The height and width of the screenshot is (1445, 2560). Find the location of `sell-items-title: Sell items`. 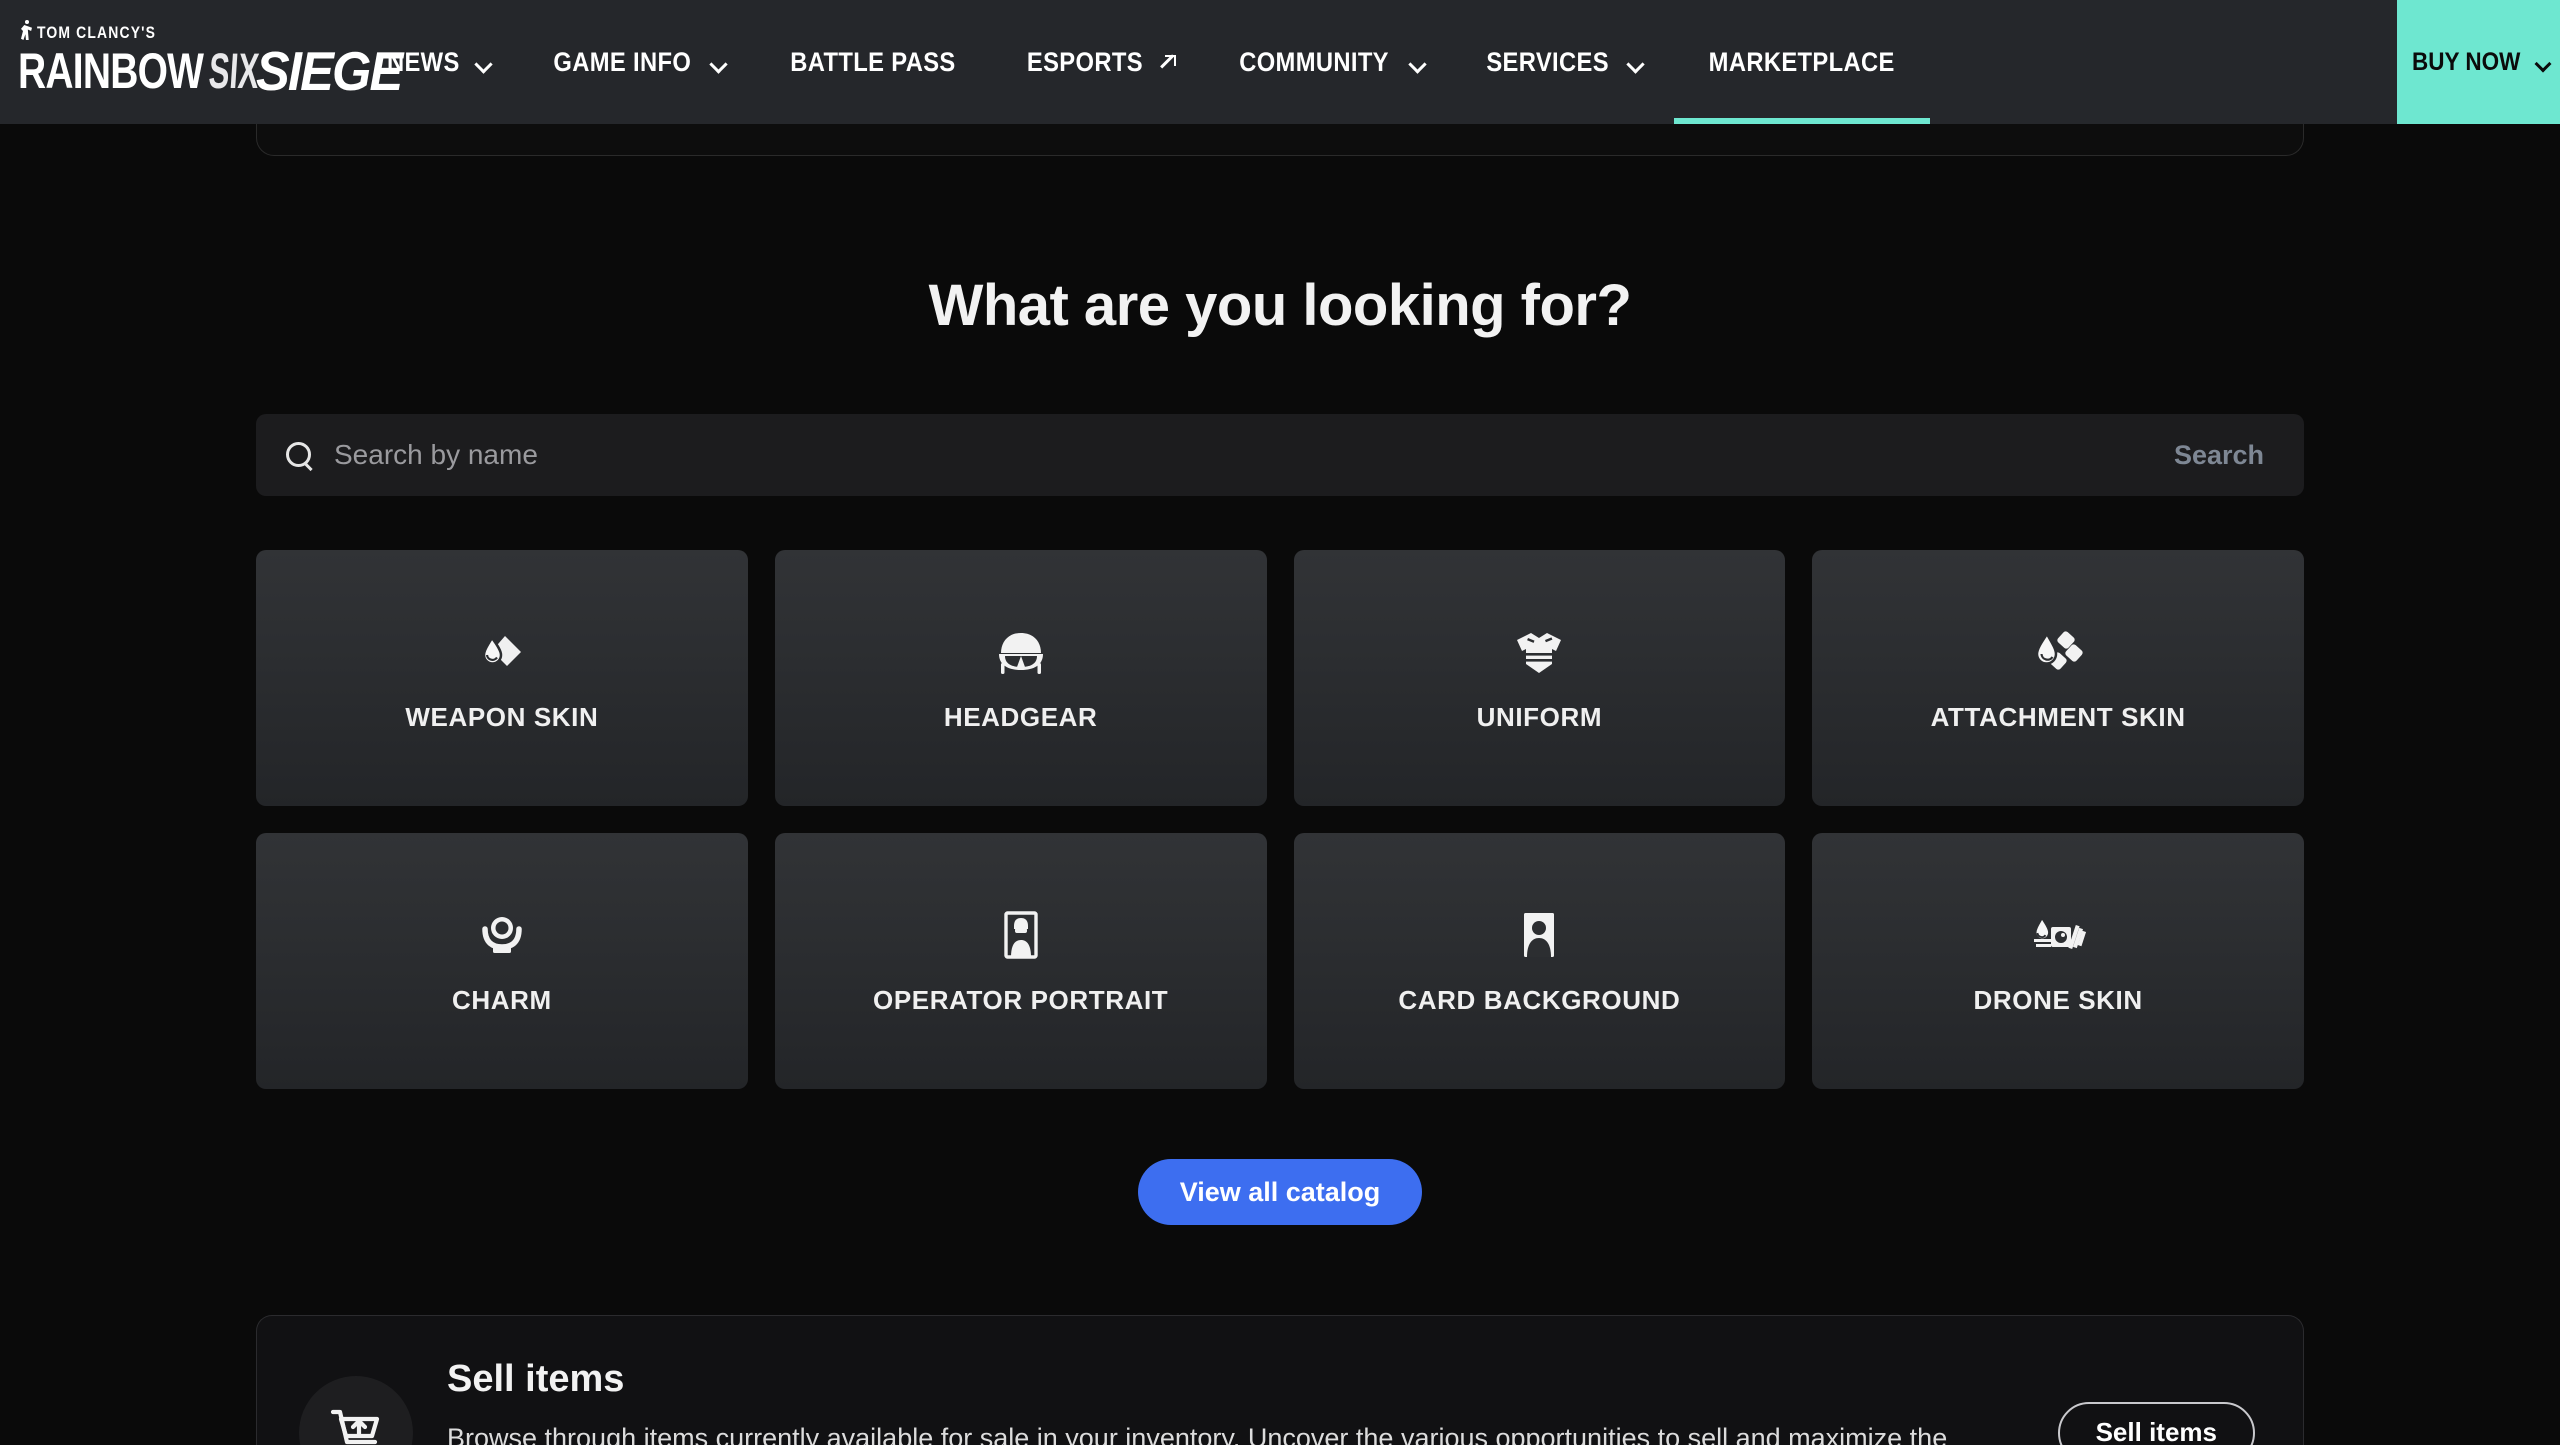

sell-items-title: Sell items is located at coordinates (536, 1379).